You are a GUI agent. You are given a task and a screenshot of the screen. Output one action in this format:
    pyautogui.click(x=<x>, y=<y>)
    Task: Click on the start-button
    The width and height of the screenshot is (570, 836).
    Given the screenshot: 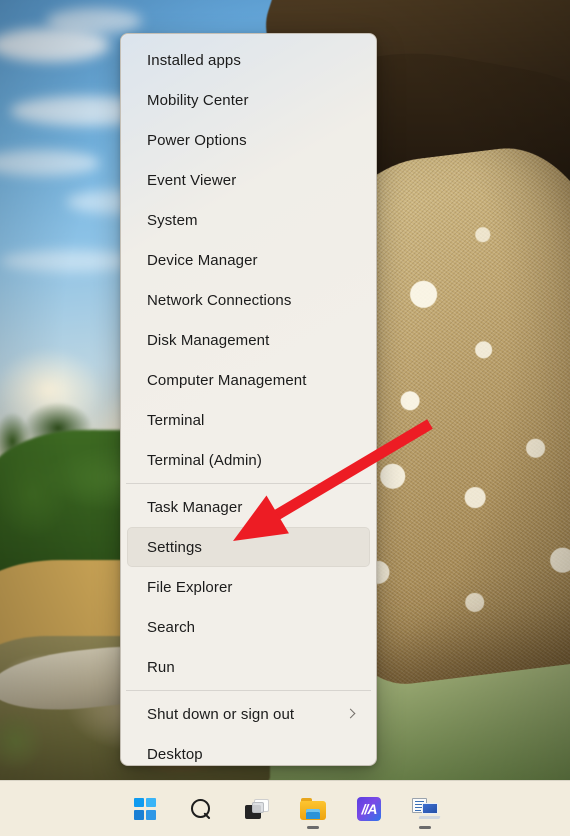 What is the action you would take?
    pyautogui.click(x=145, y=809)
    